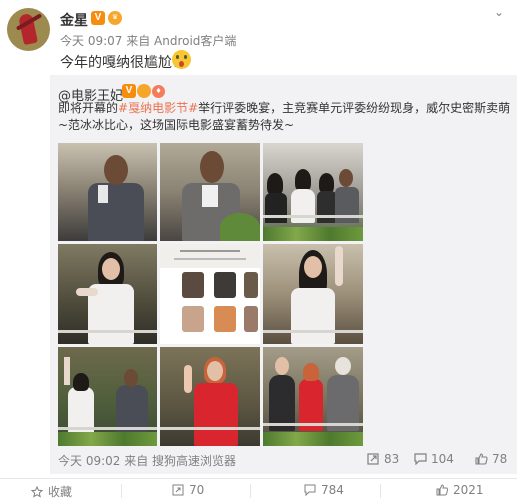  What do you see at coordinates (88, 108) in the screenshot?
I see `retweet-text-before: 即将开幕的` at bounding box center [88, 108].